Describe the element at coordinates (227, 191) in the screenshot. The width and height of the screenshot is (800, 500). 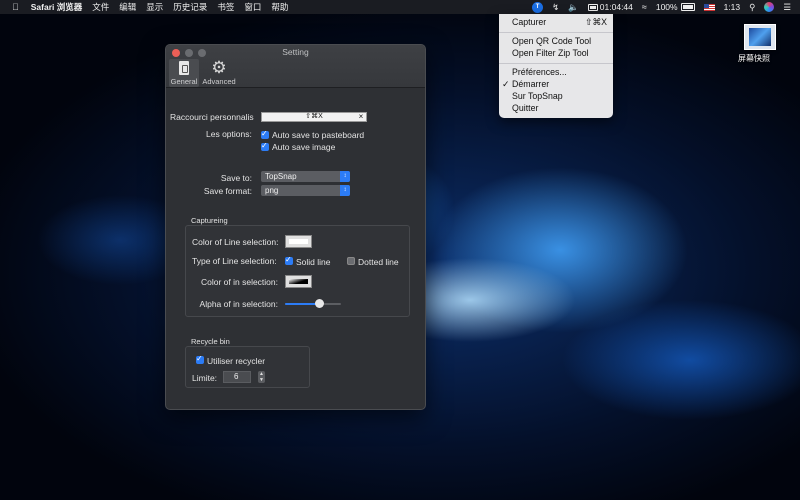
I see `format-label: Save format:` at that location.